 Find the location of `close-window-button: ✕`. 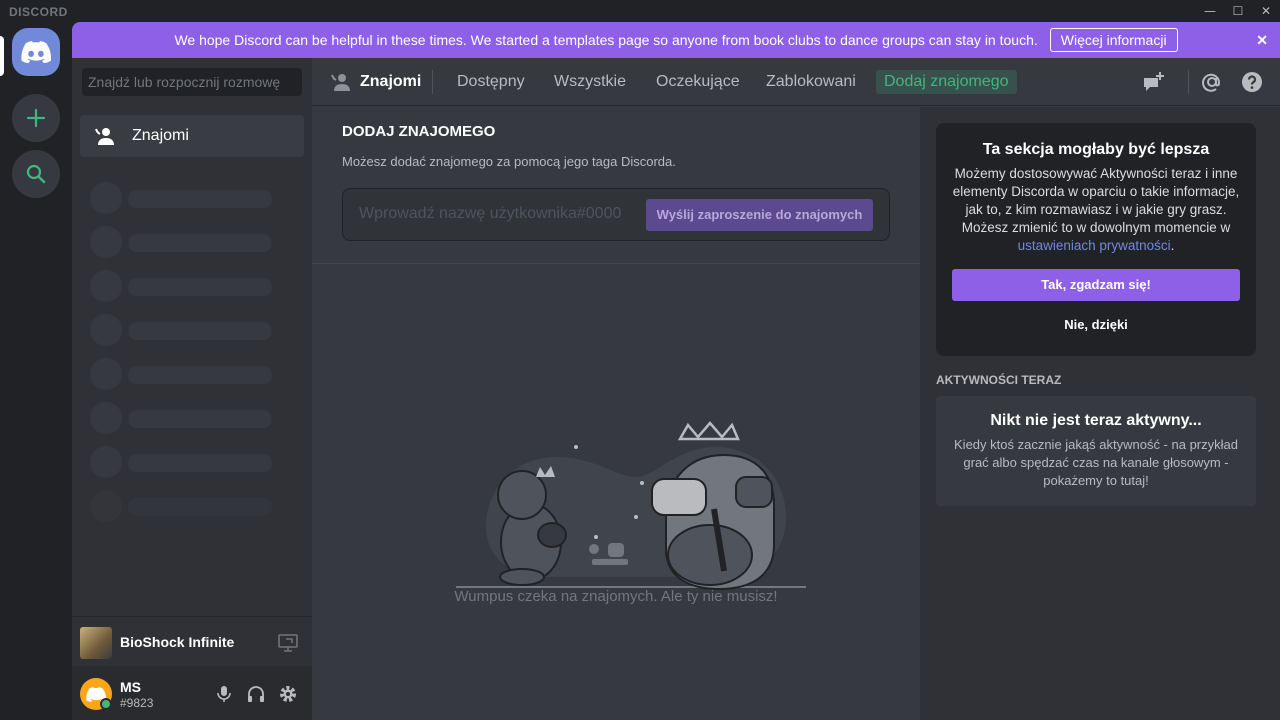

close-window-button: ✕ is located at coordinates (1266, 11).